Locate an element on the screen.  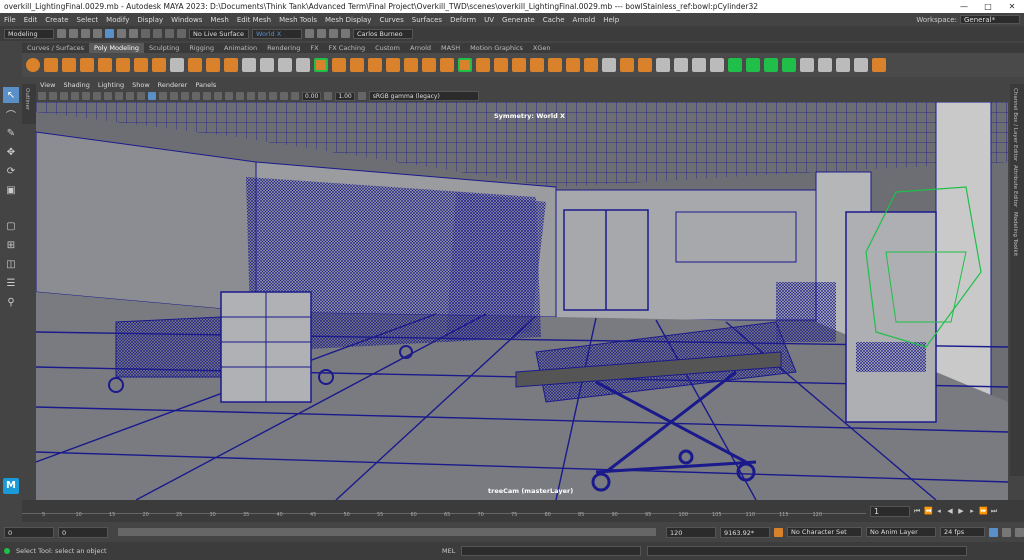
shelf-tab-curves-surfaces: Curves / Surfaces is located at coordinates (55, 48).